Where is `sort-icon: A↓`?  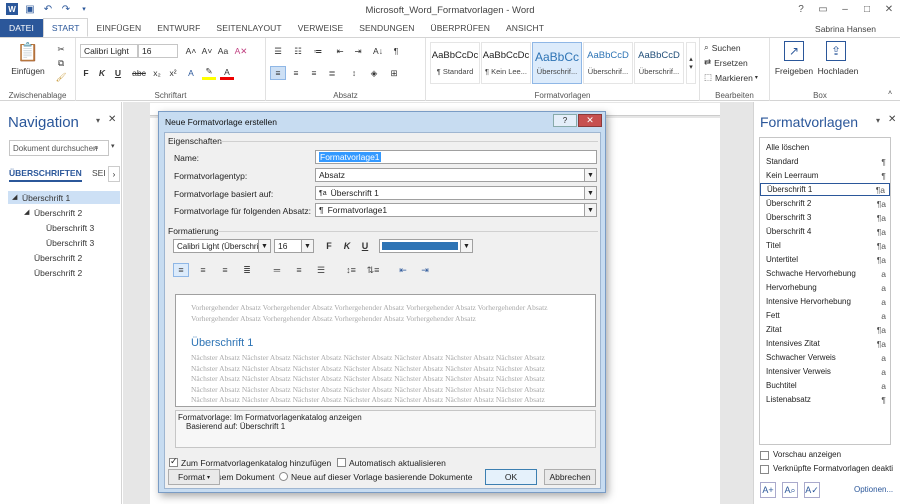 sort-icon: A↓ is located at coordinates (378, 51).